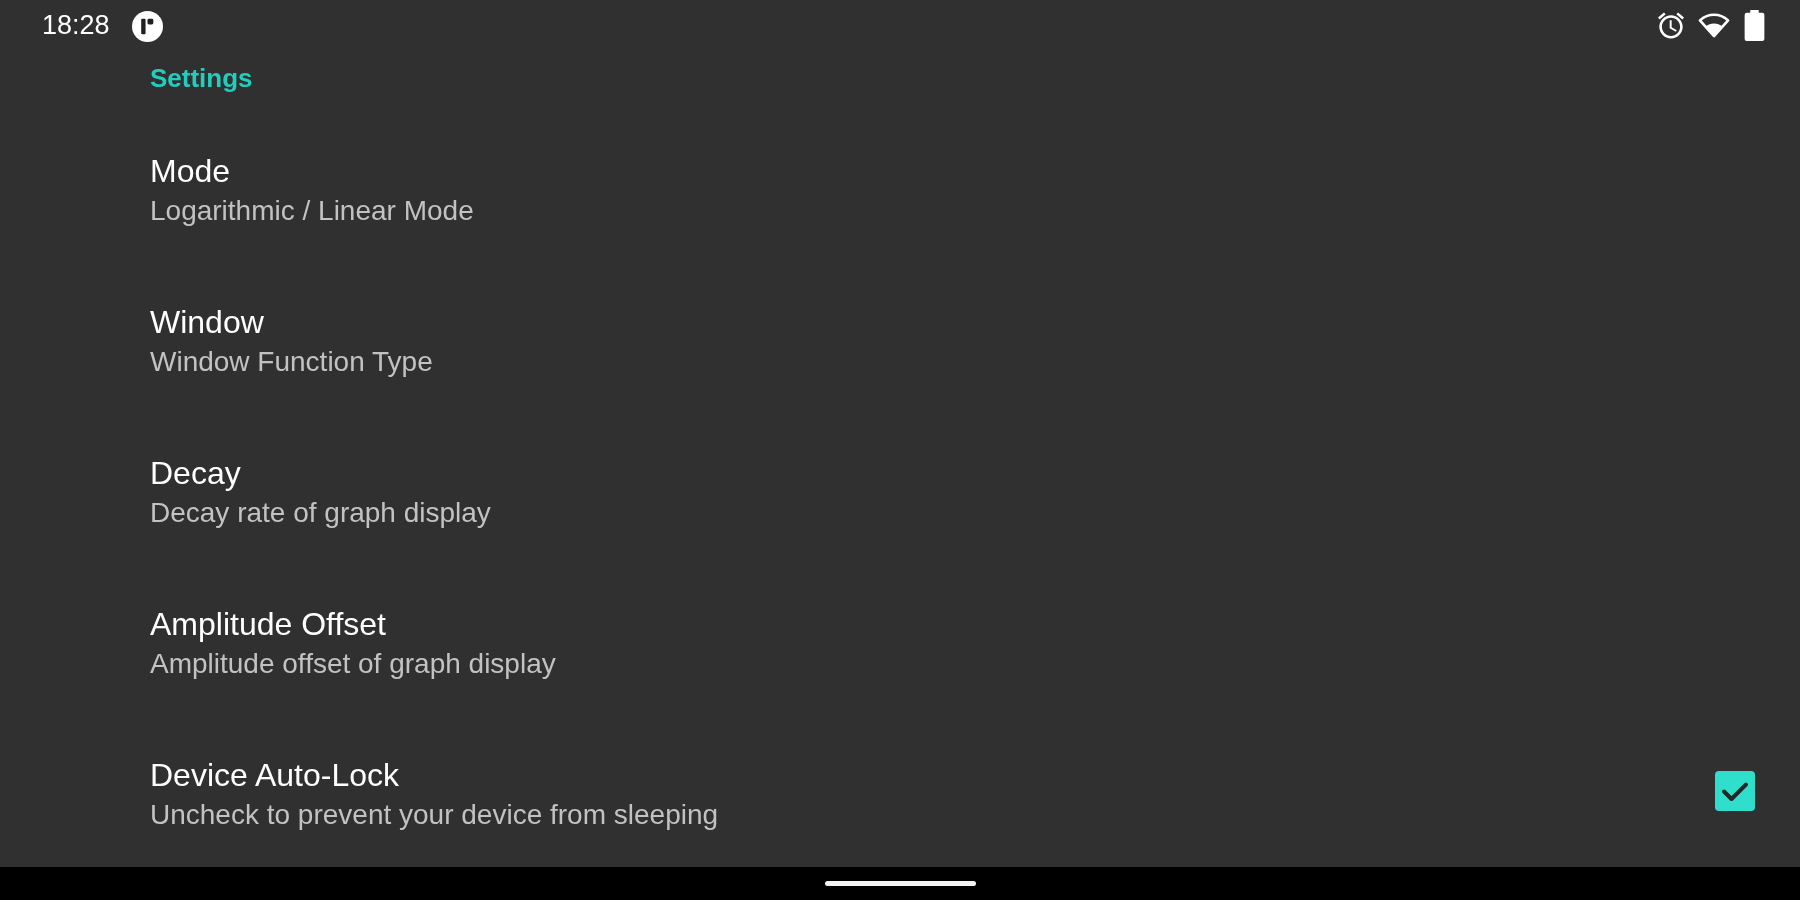 The width and height of the screenshot is (1800, 900). Describe the element at coordinates (195, 473) in the screenshot. I see `setting-title: Decay` at that location.